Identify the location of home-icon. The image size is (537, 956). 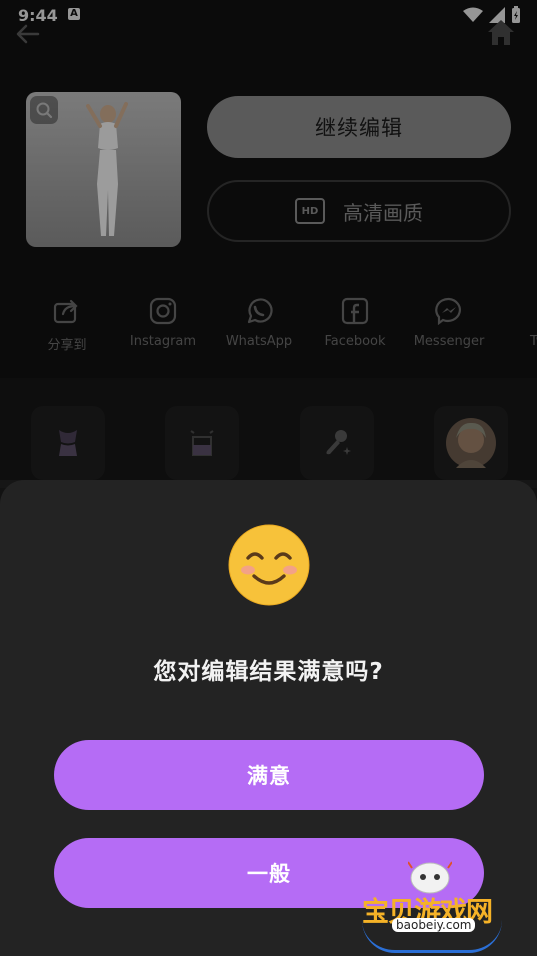
(501, 32).